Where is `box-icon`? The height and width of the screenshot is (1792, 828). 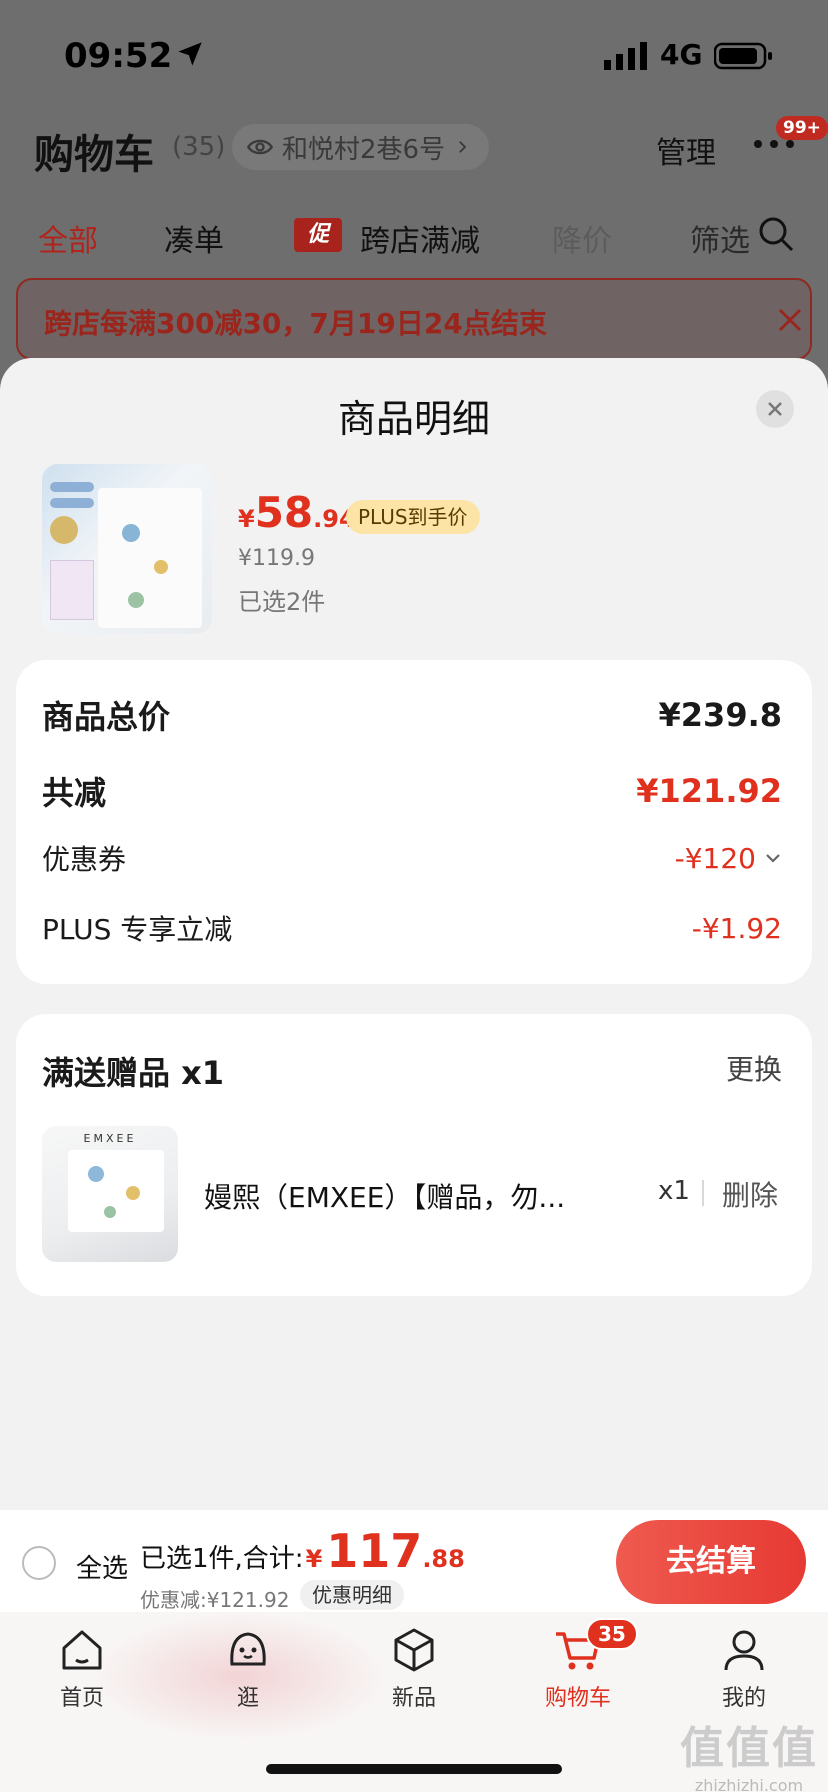
box-icon is located at coordinates (414, 1650).